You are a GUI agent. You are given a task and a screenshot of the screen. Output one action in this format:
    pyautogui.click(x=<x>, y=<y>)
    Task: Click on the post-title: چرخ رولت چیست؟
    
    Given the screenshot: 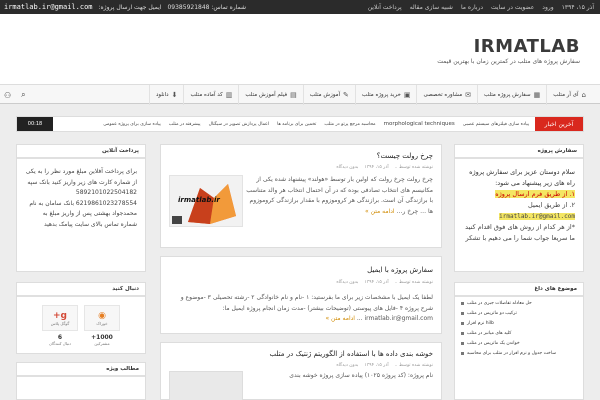 What is the action you would take?
    pyautogui.click(x=405, y=156)
    